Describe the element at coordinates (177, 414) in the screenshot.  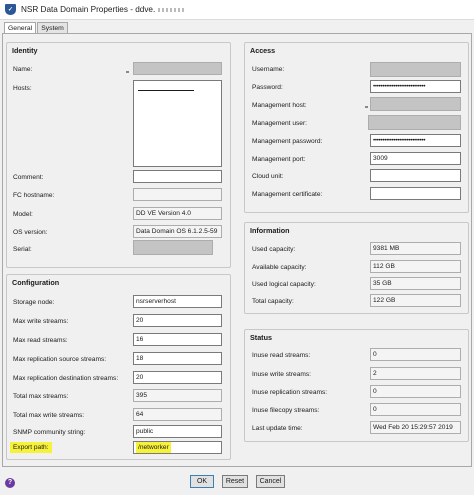
I see `total-max-write-streams-field: 64` at that location.